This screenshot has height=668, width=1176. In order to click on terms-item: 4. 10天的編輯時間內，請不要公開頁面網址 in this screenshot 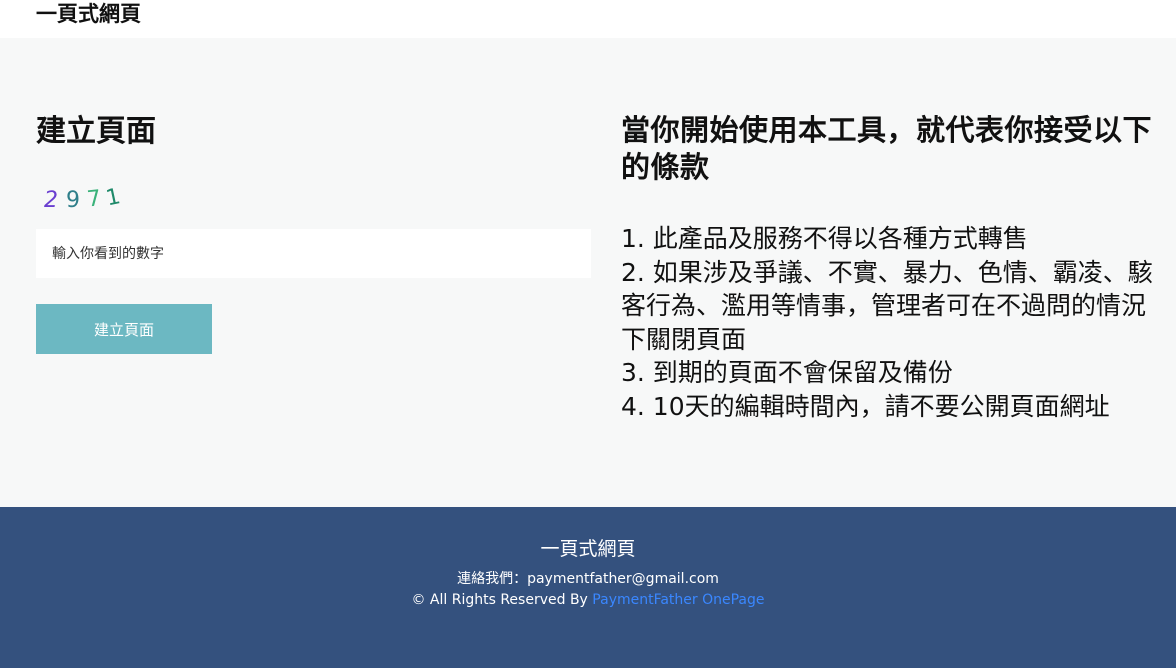, I will do `click(865, 406)`.